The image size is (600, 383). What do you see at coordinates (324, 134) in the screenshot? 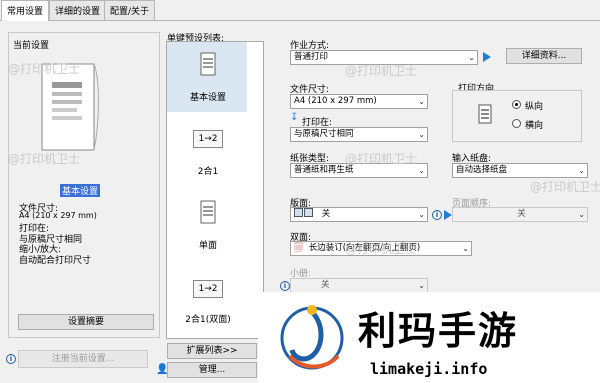
I see `print-on-value: 与原稿尺寸相同` at bounding box center [324, 134].